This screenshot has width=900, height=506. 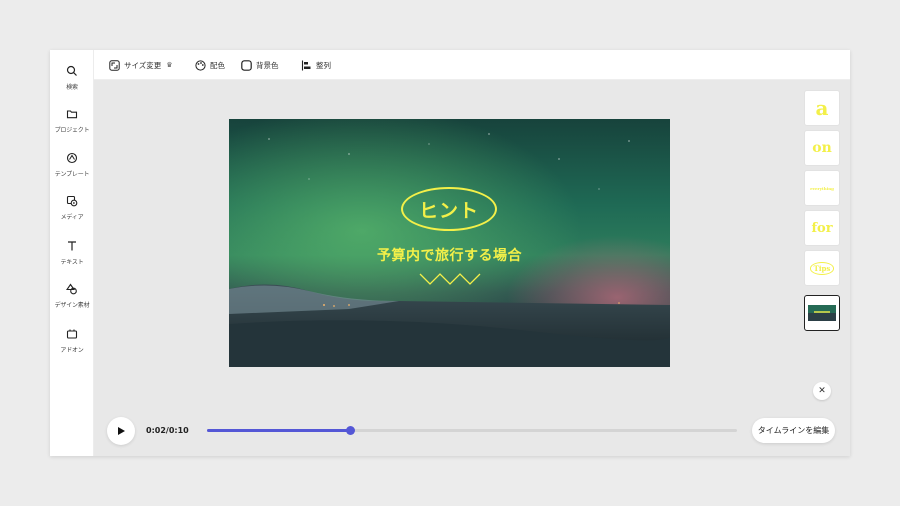 I want to click on thumbnail-2: on, so click(x=822, y=148).